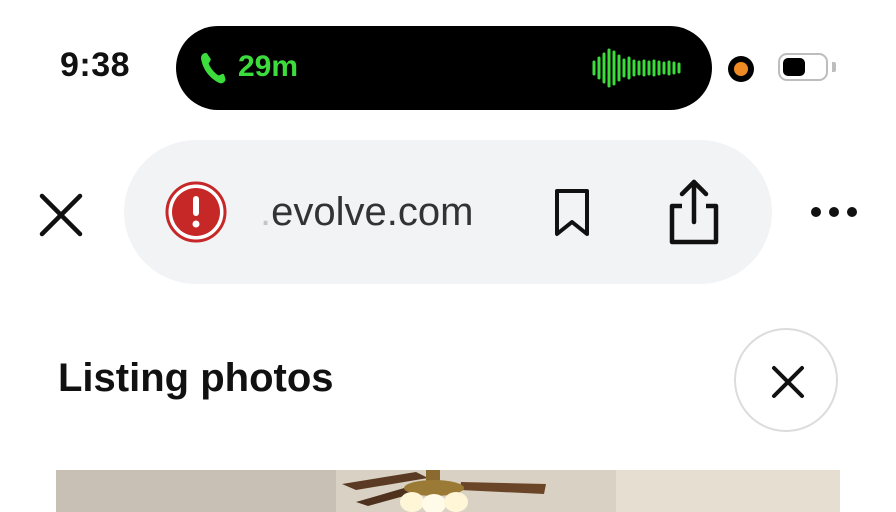  Describe the element at coordinates (196, 378) in the screenshot. I see `page-title: Listing photos` at that location.